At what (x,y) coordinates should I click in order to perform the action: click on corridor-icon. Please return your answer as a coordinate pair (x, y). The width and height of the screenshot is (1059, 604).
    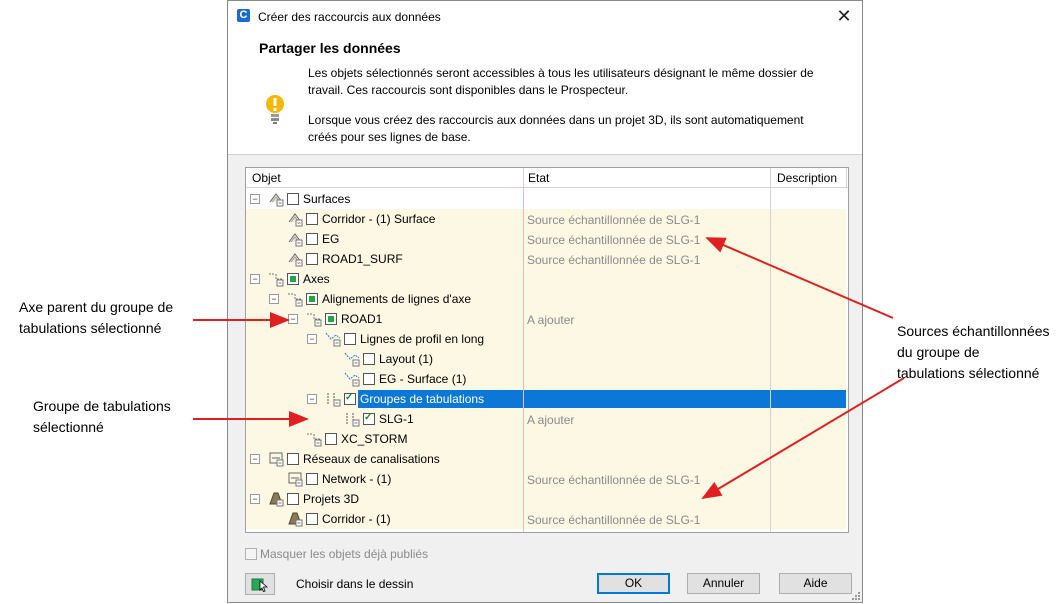
    Looking at the image, I should click on (295, 519).